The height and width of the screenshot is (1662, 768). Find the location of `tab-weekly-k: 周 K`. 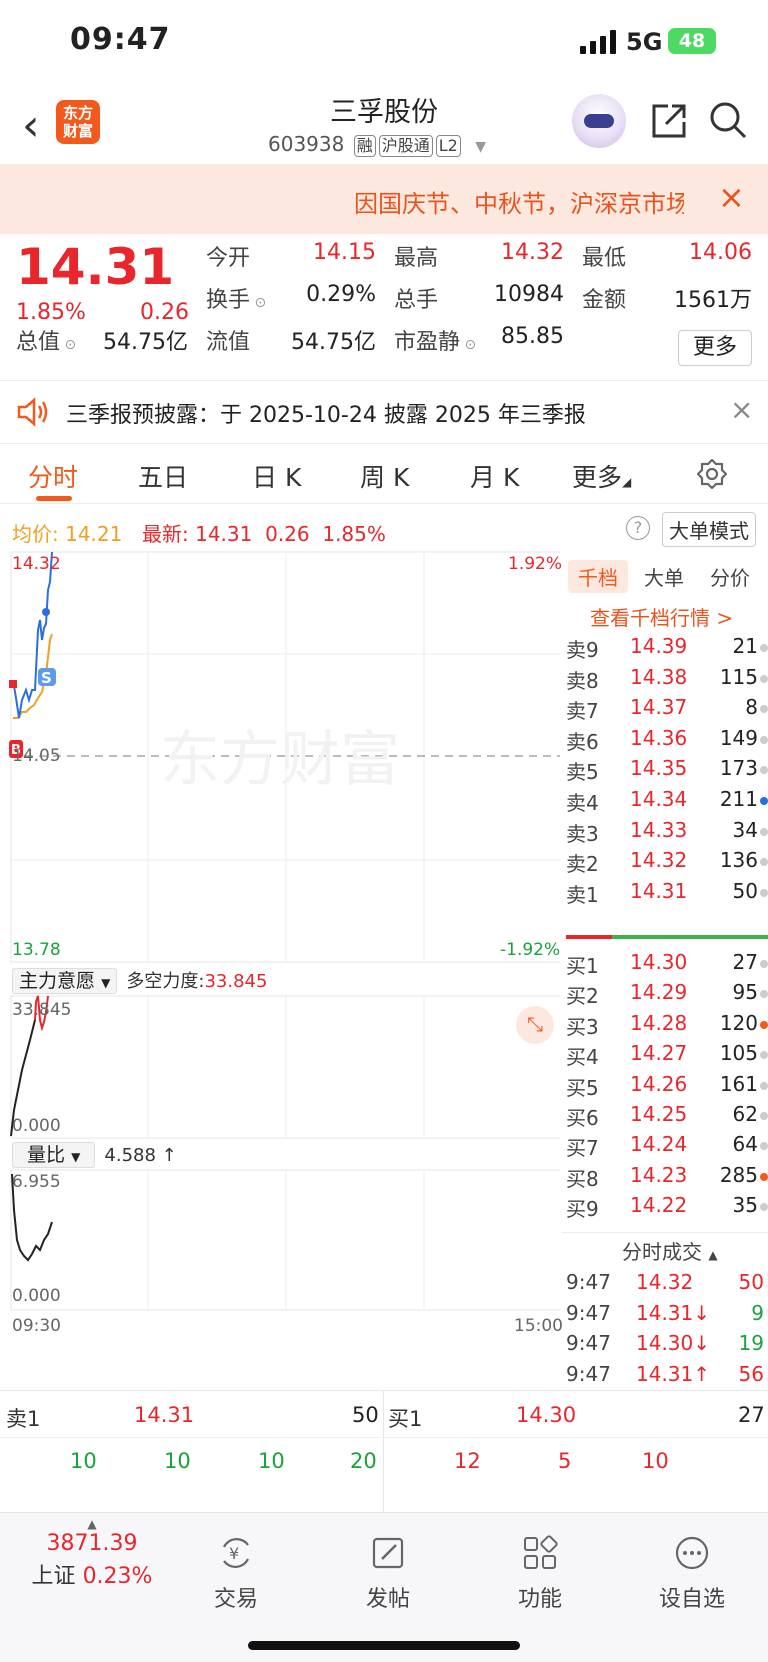

tab-weekly-k: 周 K is located at coordinates (384, 476).